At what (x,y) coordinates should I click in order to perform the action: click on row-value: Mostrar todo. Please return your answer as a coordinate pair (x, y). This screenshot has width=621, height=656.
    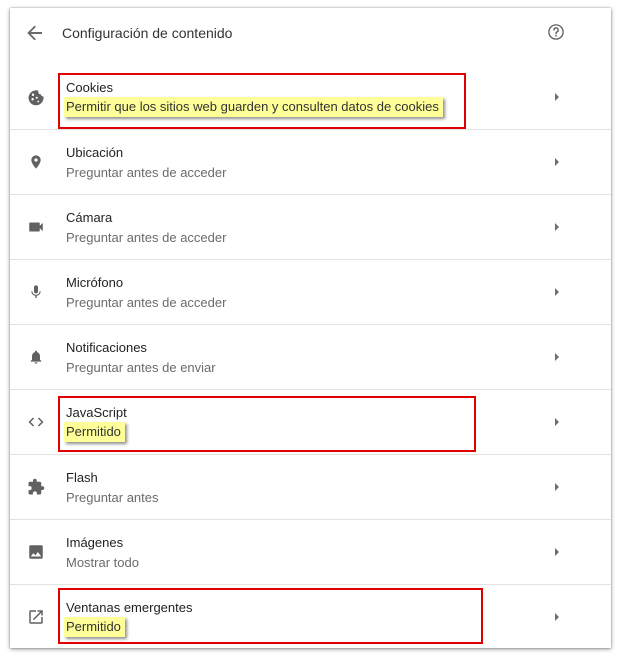
    Looking at the image, I should click on (102, 562).